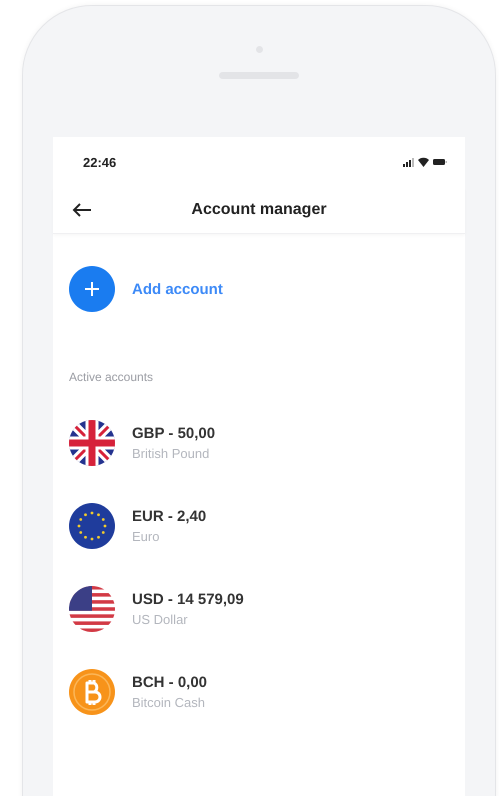 The height and width of the screenshot is (796, 499). Describe the element at coordinates (99, 162) in the screenshot. I see `status-time: 22:46` at that location.